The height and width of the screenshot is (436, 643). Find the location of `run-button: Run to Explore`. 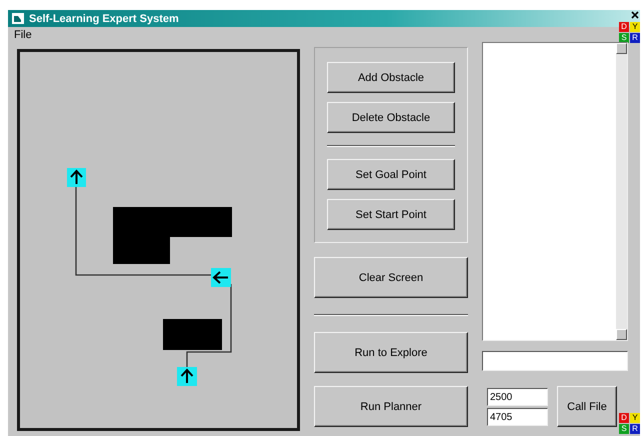

run-button: Run to Explore is located at coordinates (391, 352).